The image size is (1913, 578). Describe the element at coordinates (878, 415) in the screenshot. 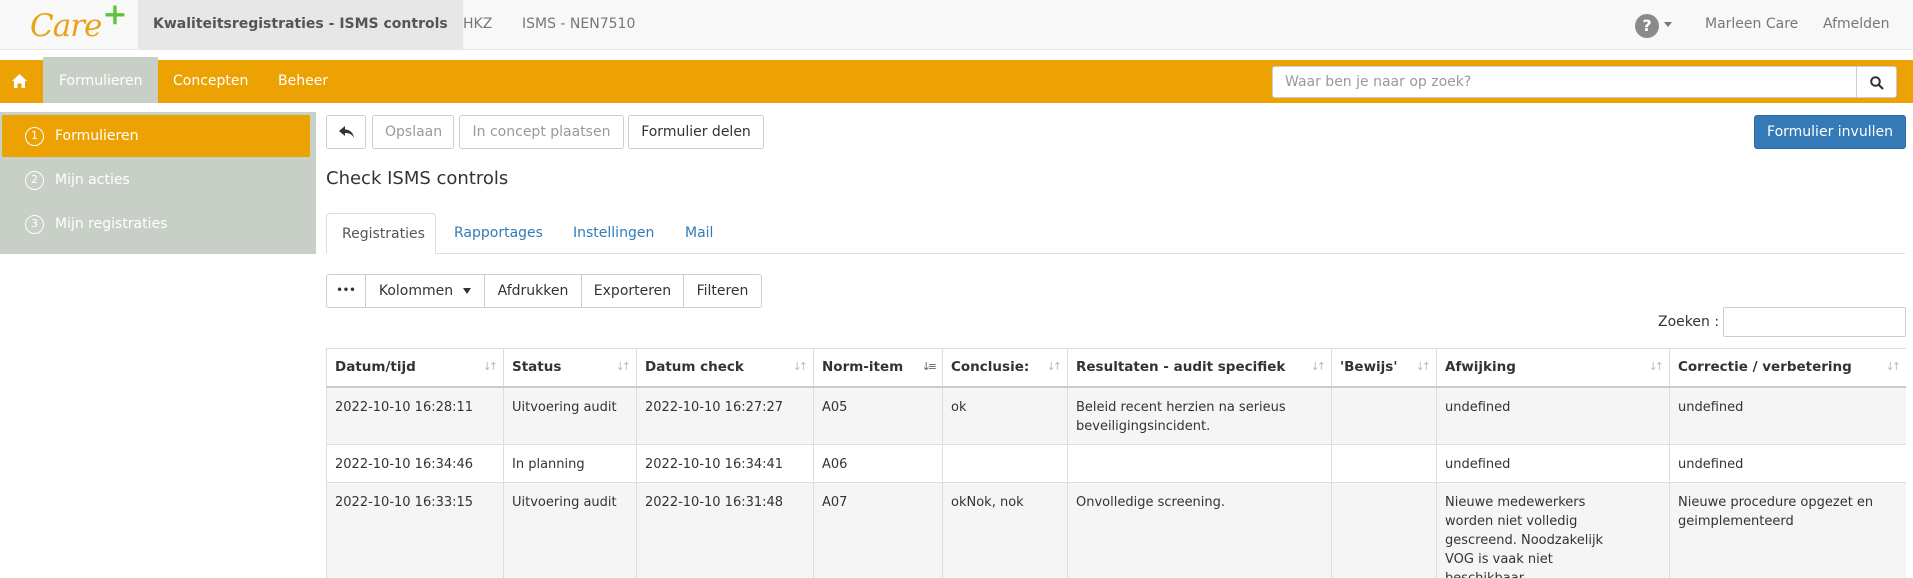

I see `table-cell: A05` at that location.